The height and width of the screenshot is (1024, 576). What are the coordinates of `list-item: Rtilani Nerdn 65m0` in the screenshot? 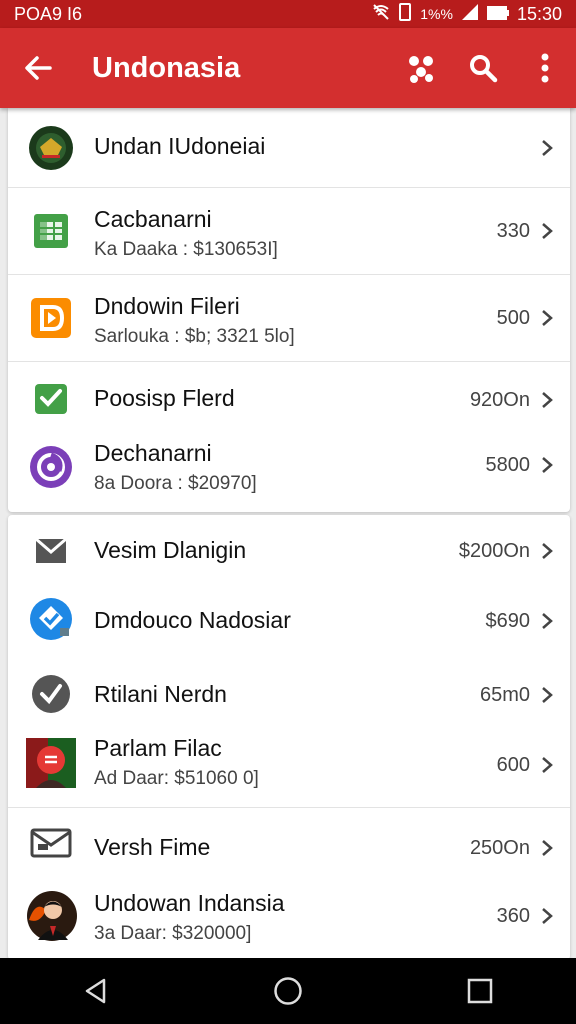 It's located at (289, 694).